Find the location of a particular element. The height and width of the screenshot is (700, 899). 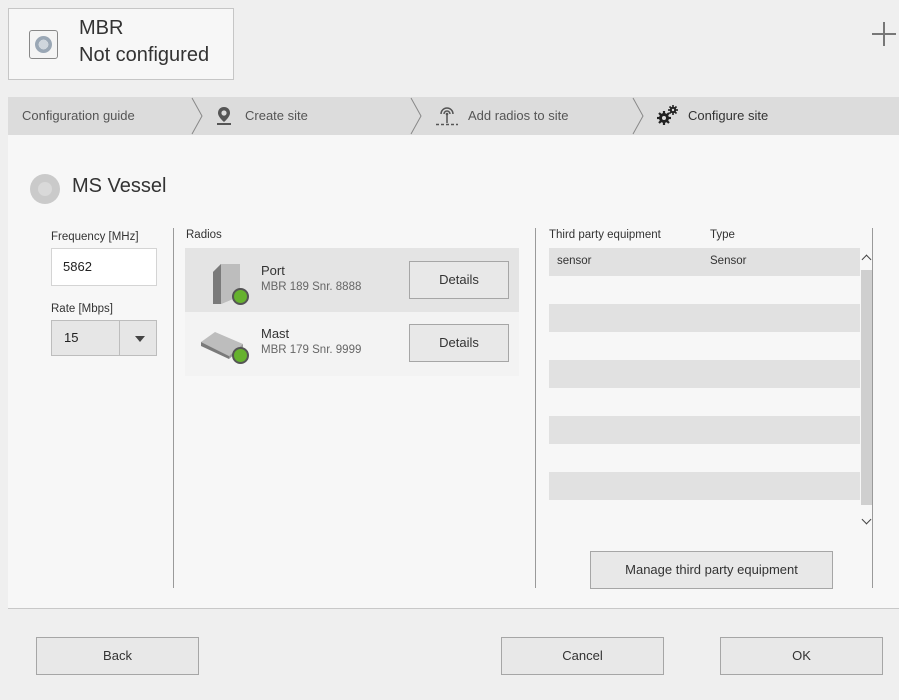

rate-label: Rate [Mbps] is located at coordinates (82, 309).